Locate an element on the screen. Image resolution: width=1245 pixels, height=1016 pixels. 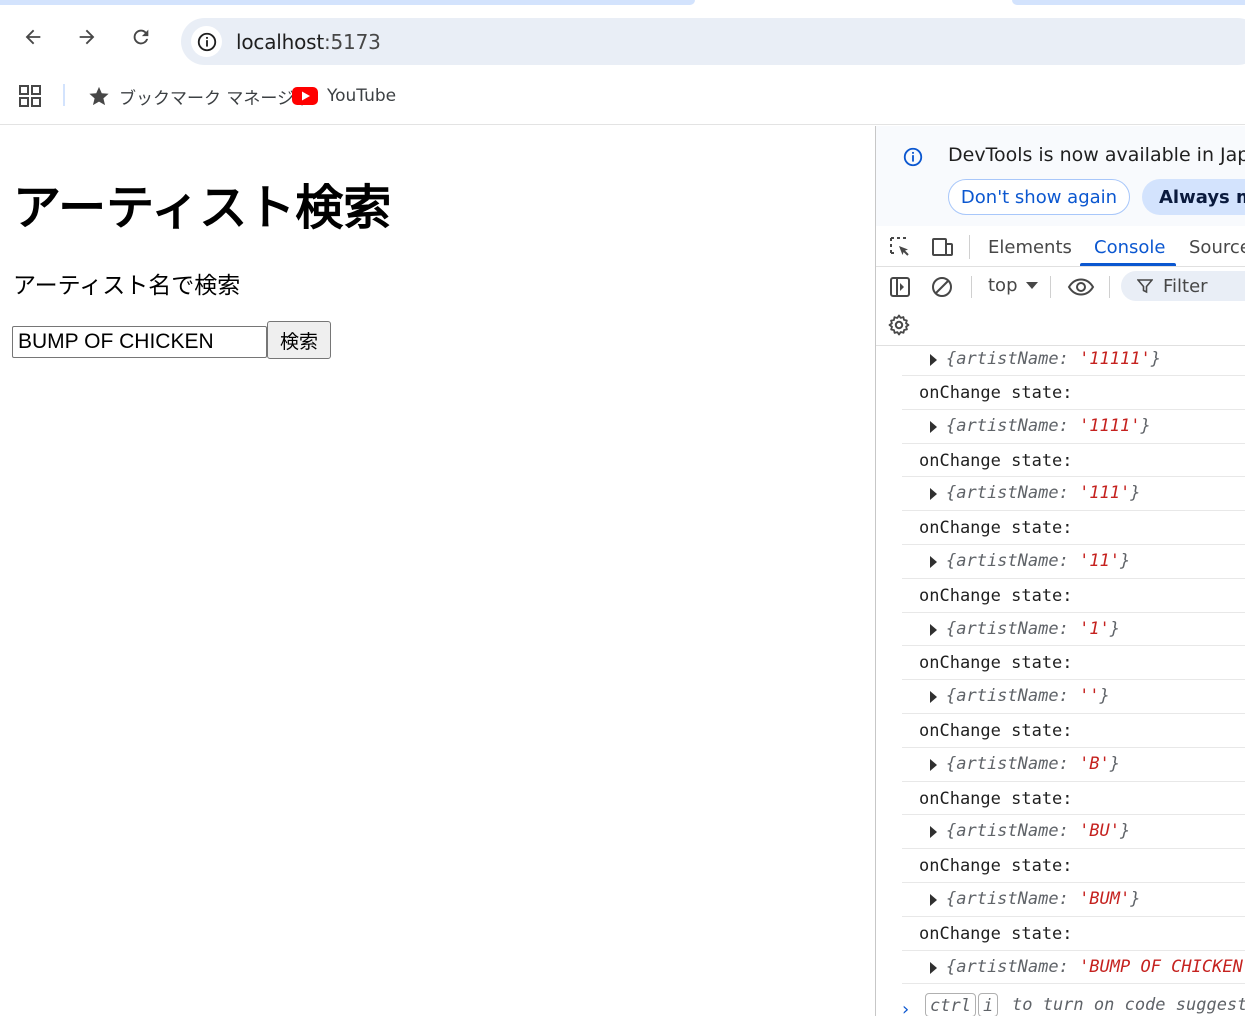
log-object-text: {artistName: 'B'} is located at coordinates (1033, 763).